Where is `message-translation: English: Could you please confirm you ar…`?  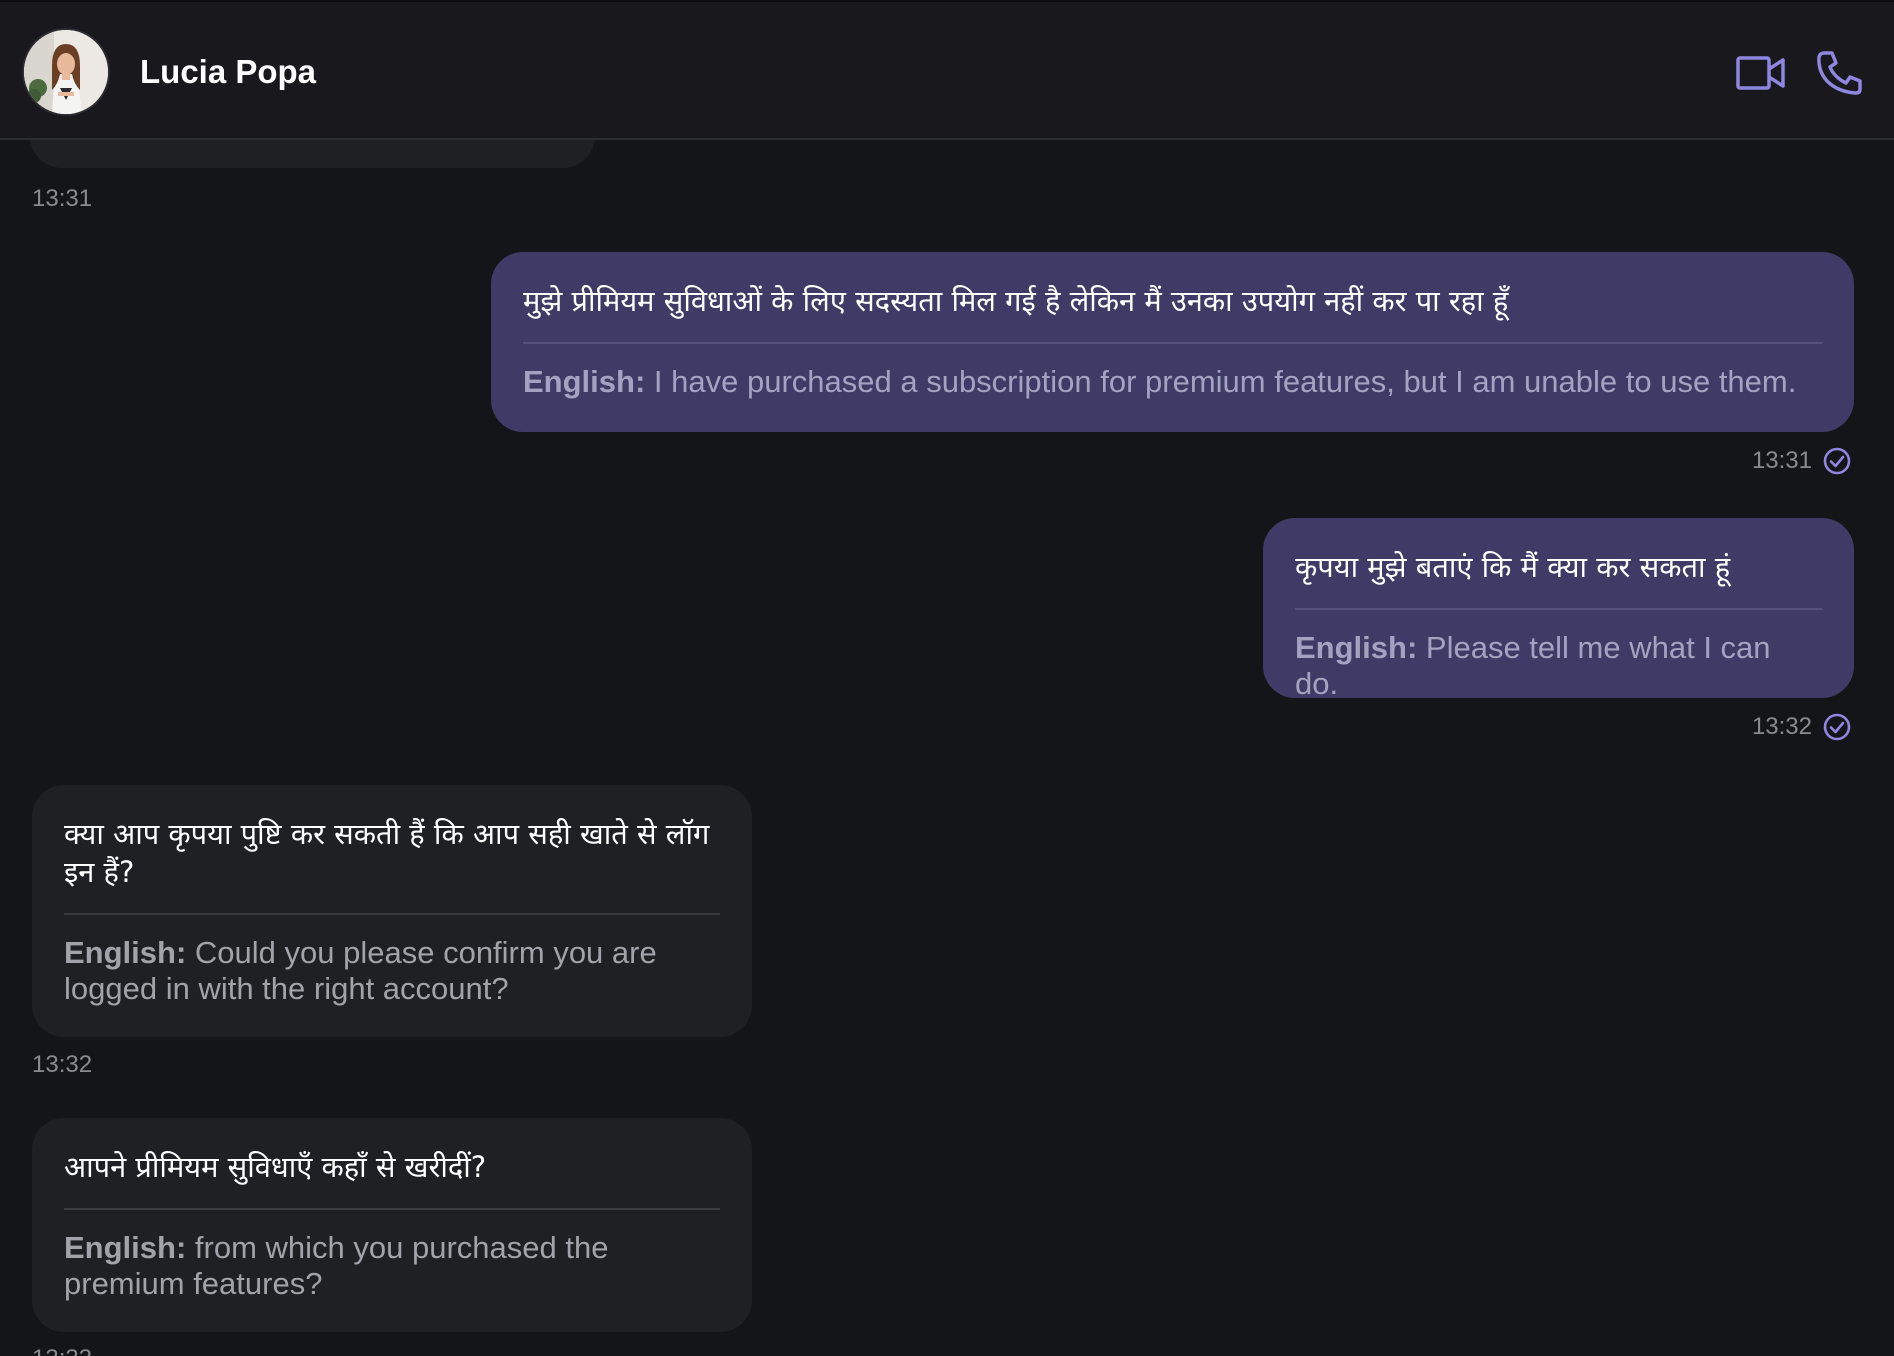 message-translation: English: Could you please confirm you ar… is located at coordinates (392, 971).